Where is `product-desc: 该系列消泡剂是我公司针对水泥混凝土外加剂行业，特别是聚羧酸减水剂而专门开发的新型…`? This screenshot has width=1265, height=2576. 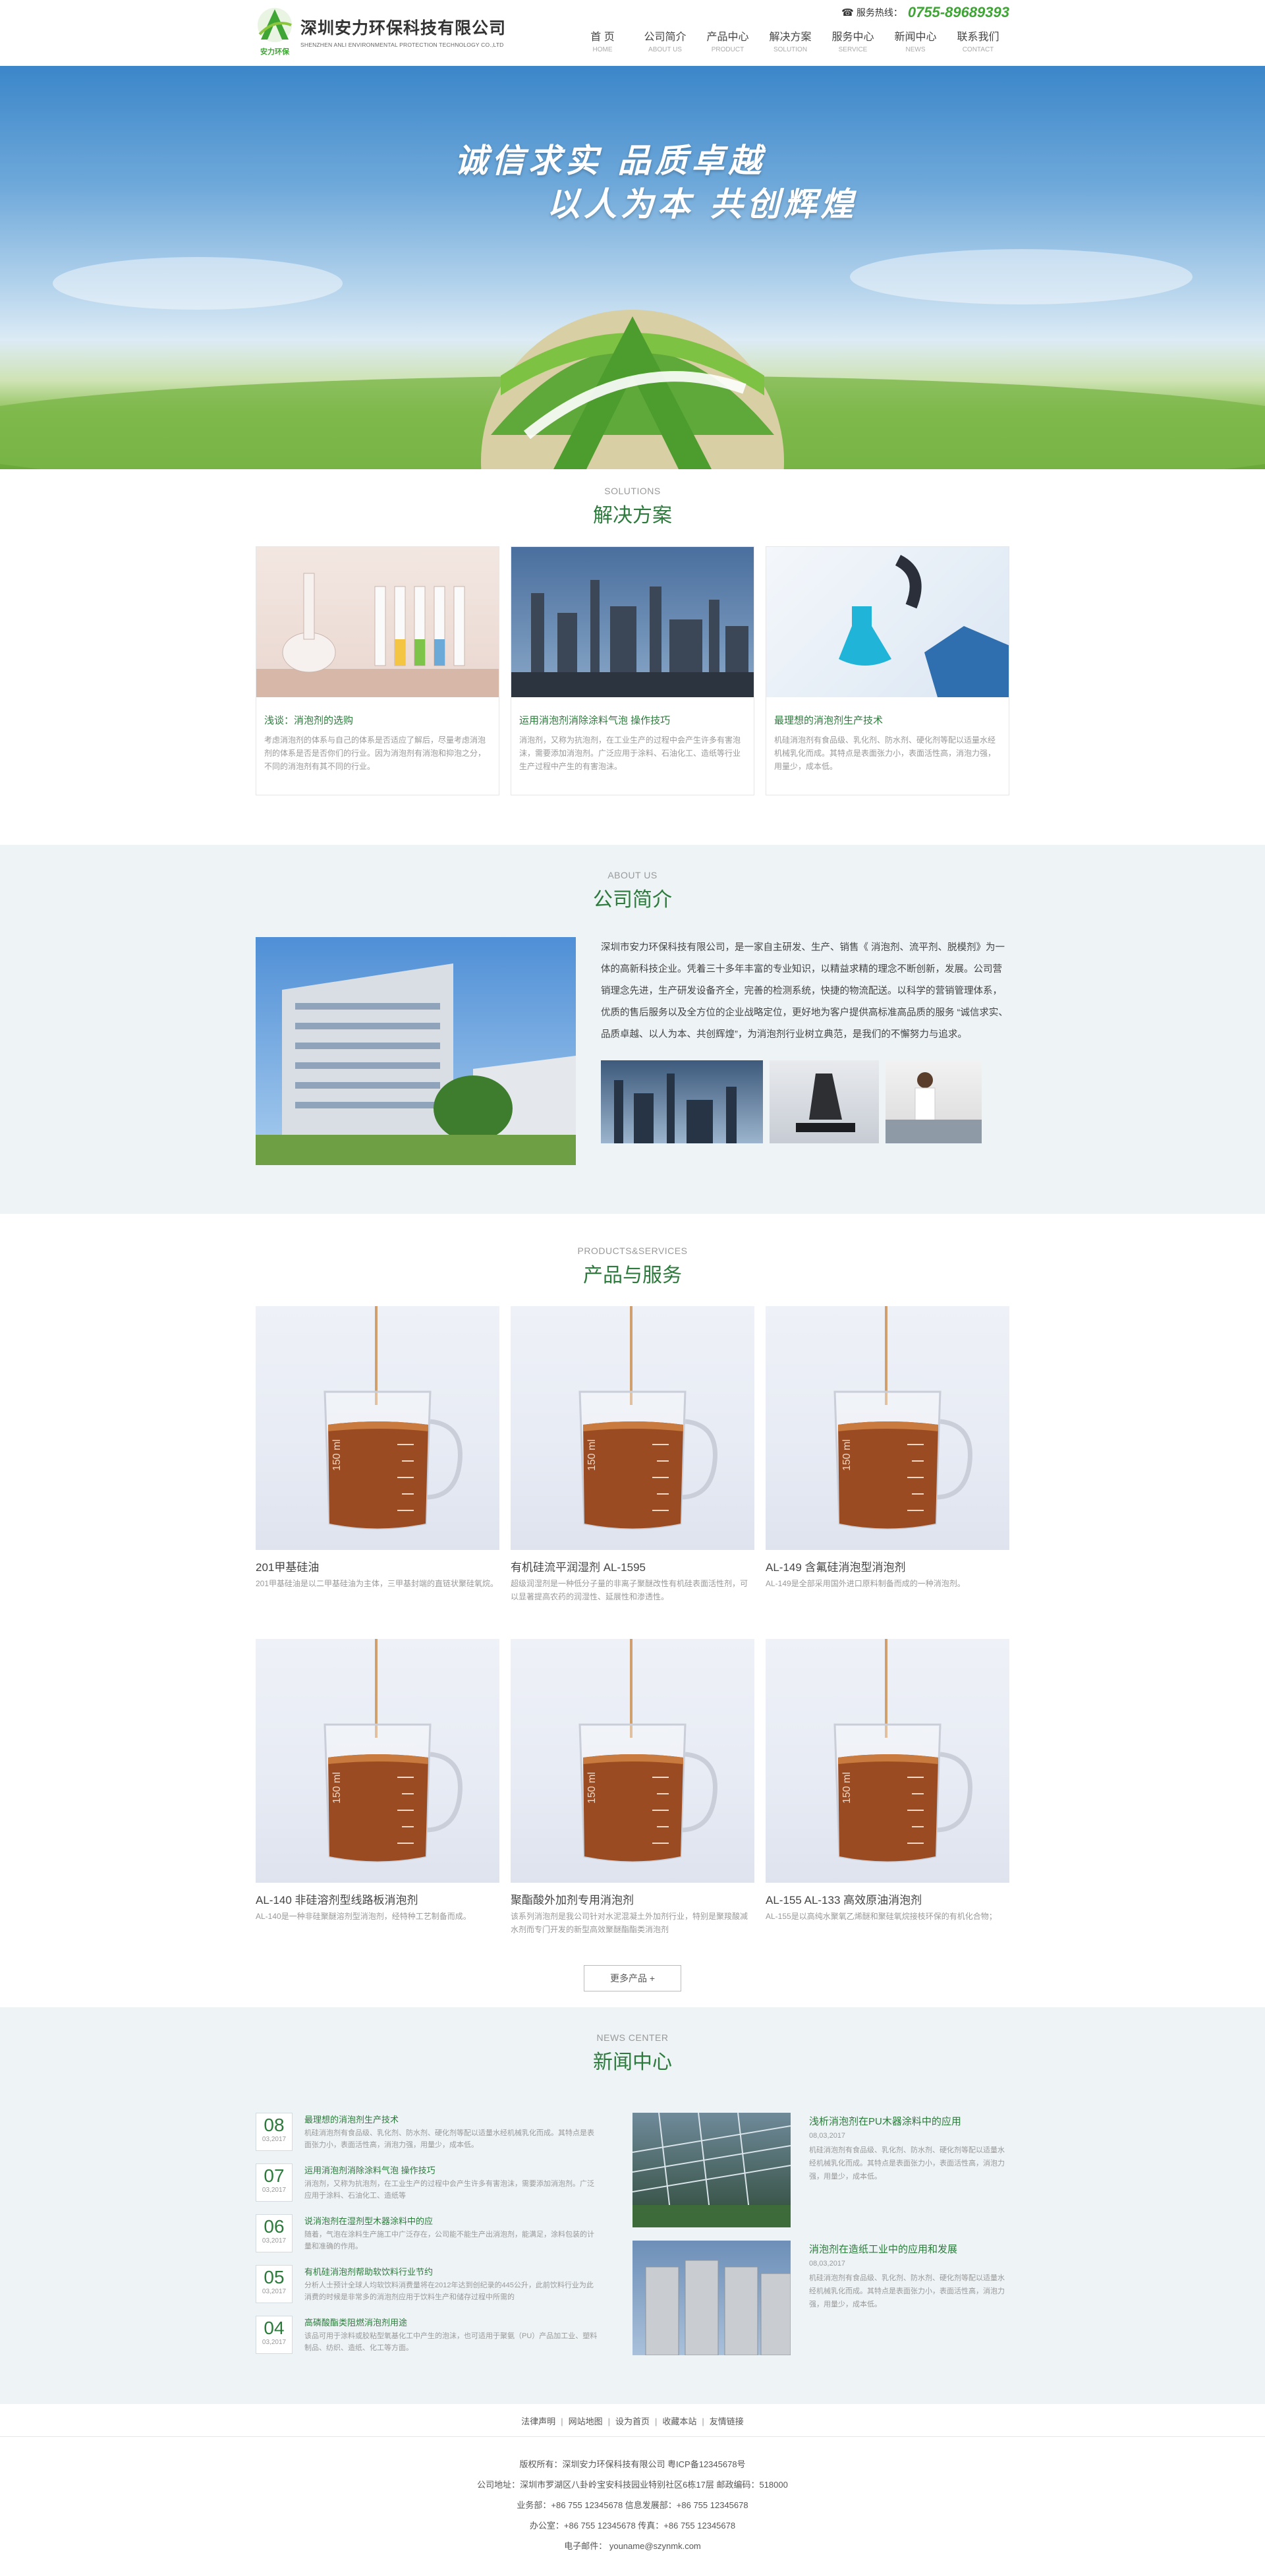 product-desc: 该系列消泡剂是我公司针对水泥混凝土外加剂行业，特别是聚羧酸减水剂而专门开发的新型… is located at coordinates (629, 1923).